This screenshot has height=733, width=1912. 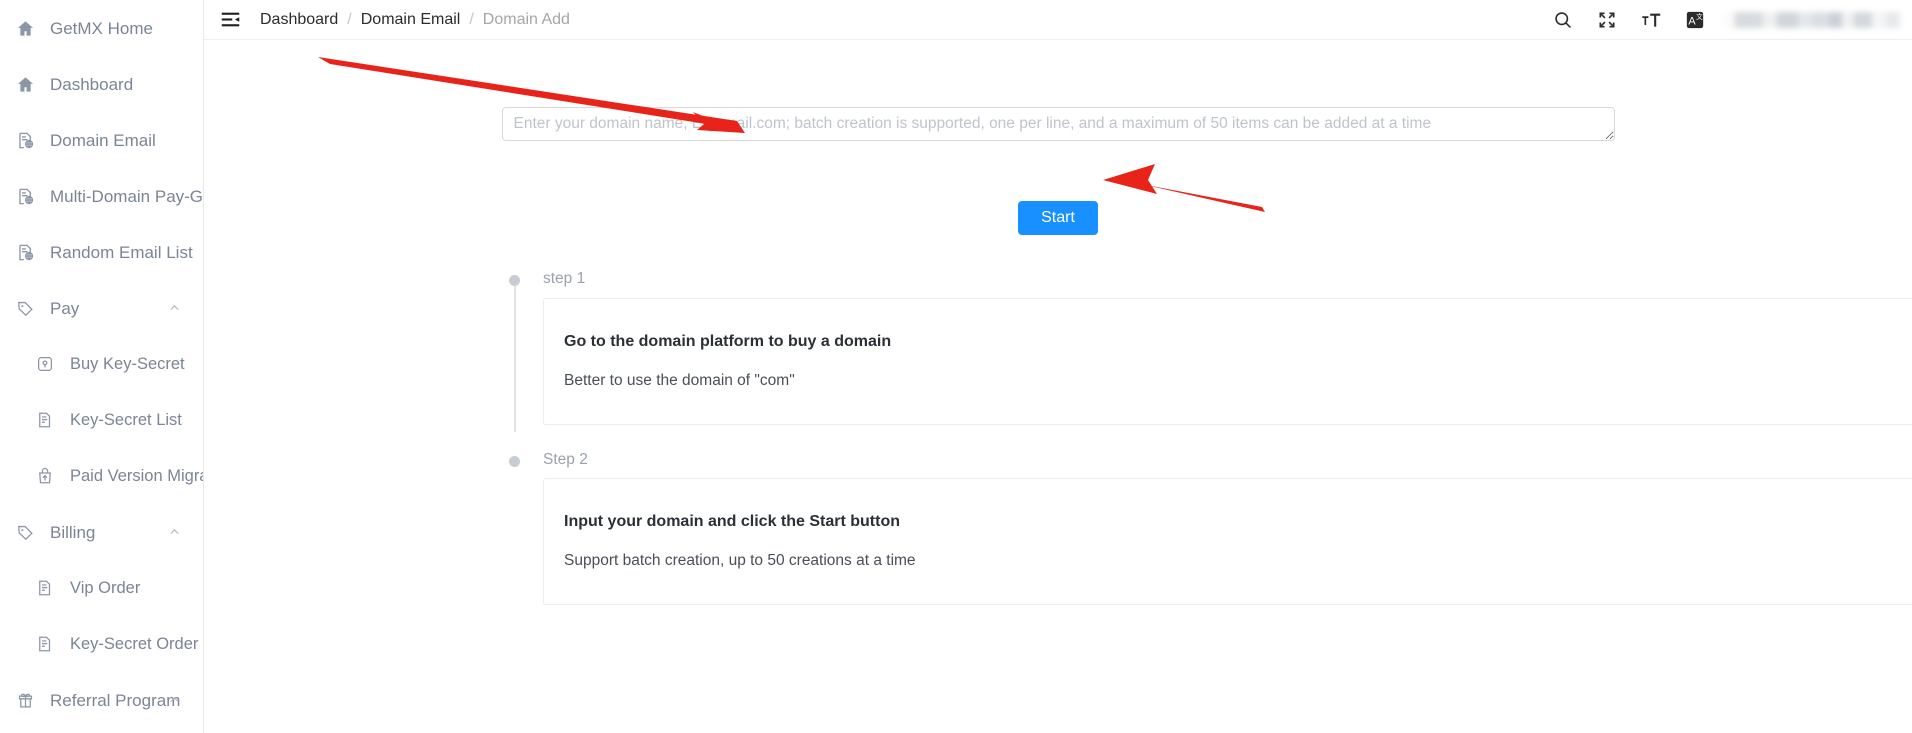 I want to click on sidebar-item-label: Vip Order, so click(x=105, y=587).